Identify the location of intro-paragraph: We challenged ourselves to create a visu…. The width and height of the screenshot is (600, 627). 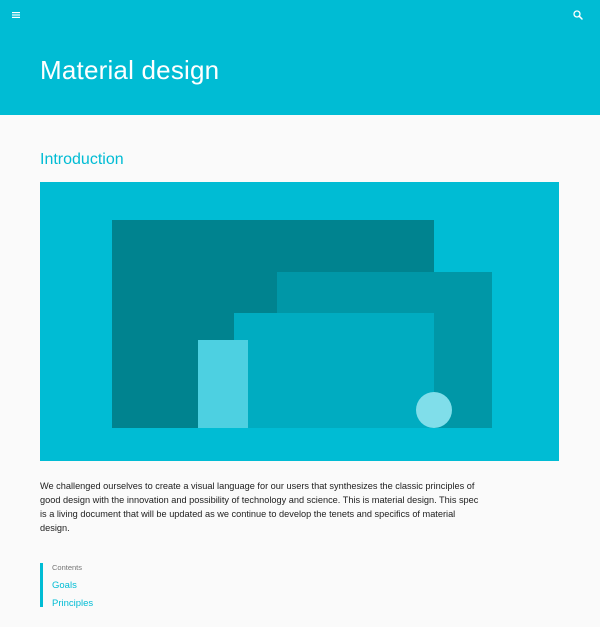
(259, 507).